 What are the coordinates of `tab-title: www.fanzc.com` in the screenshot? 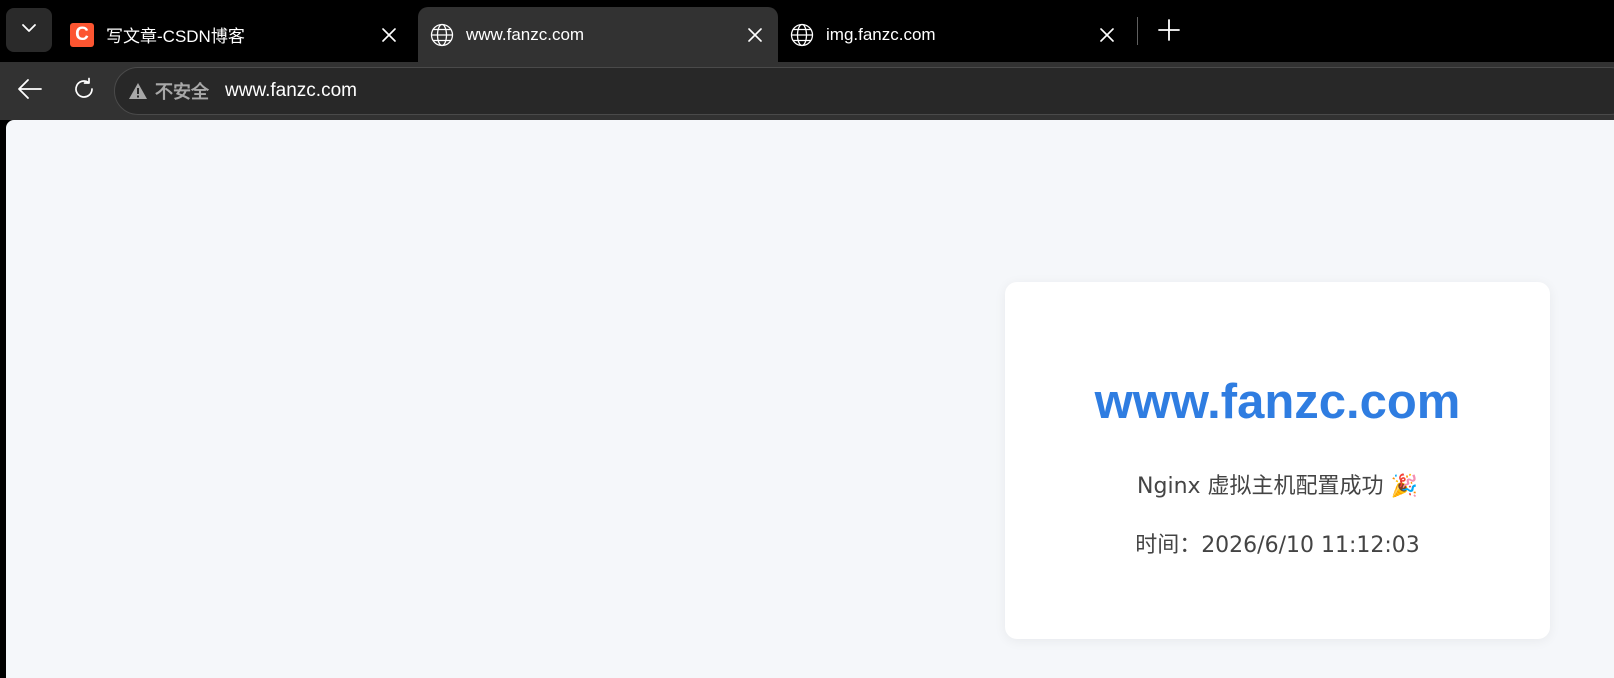 It's located at (525, 34).